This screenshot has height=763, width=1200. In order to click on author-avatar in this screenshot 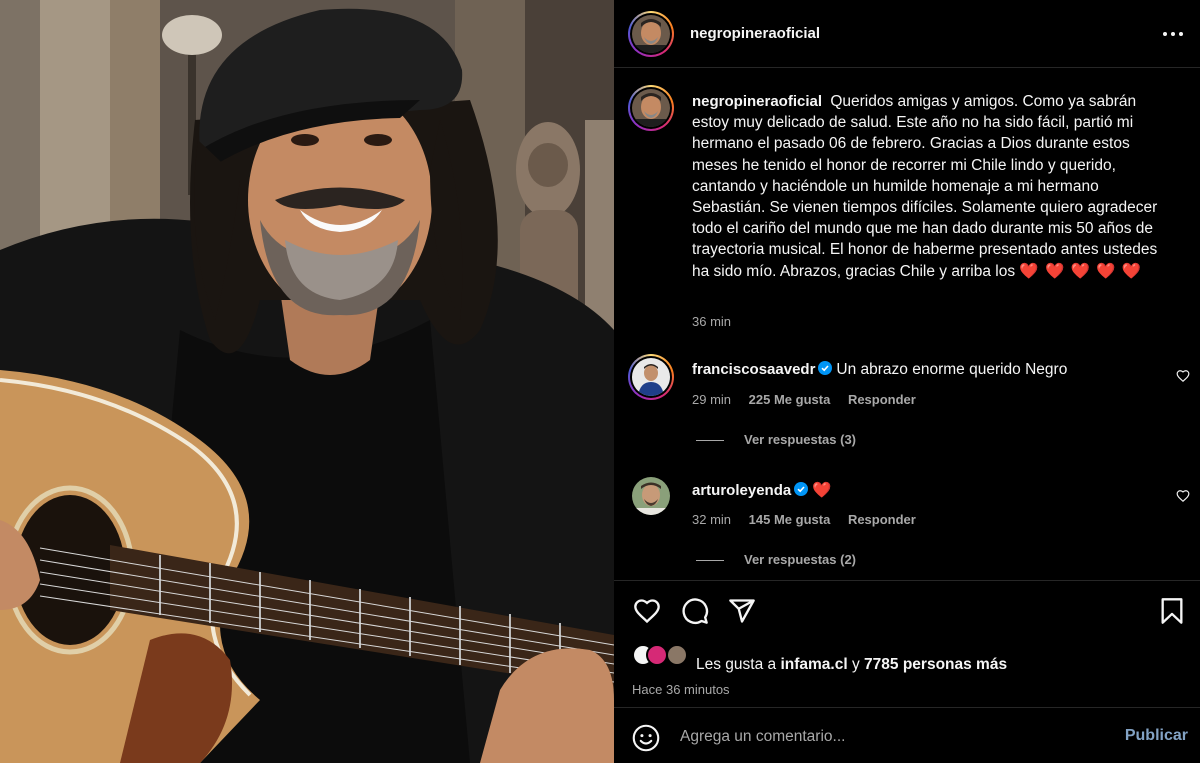, I will do `click(651, 34)`.